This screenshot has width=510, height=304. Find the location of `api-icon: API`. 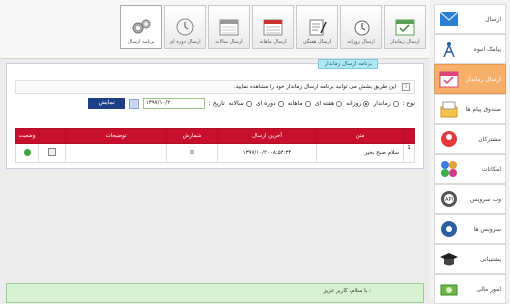

api-icon: API is located at coordinates (449, 199).